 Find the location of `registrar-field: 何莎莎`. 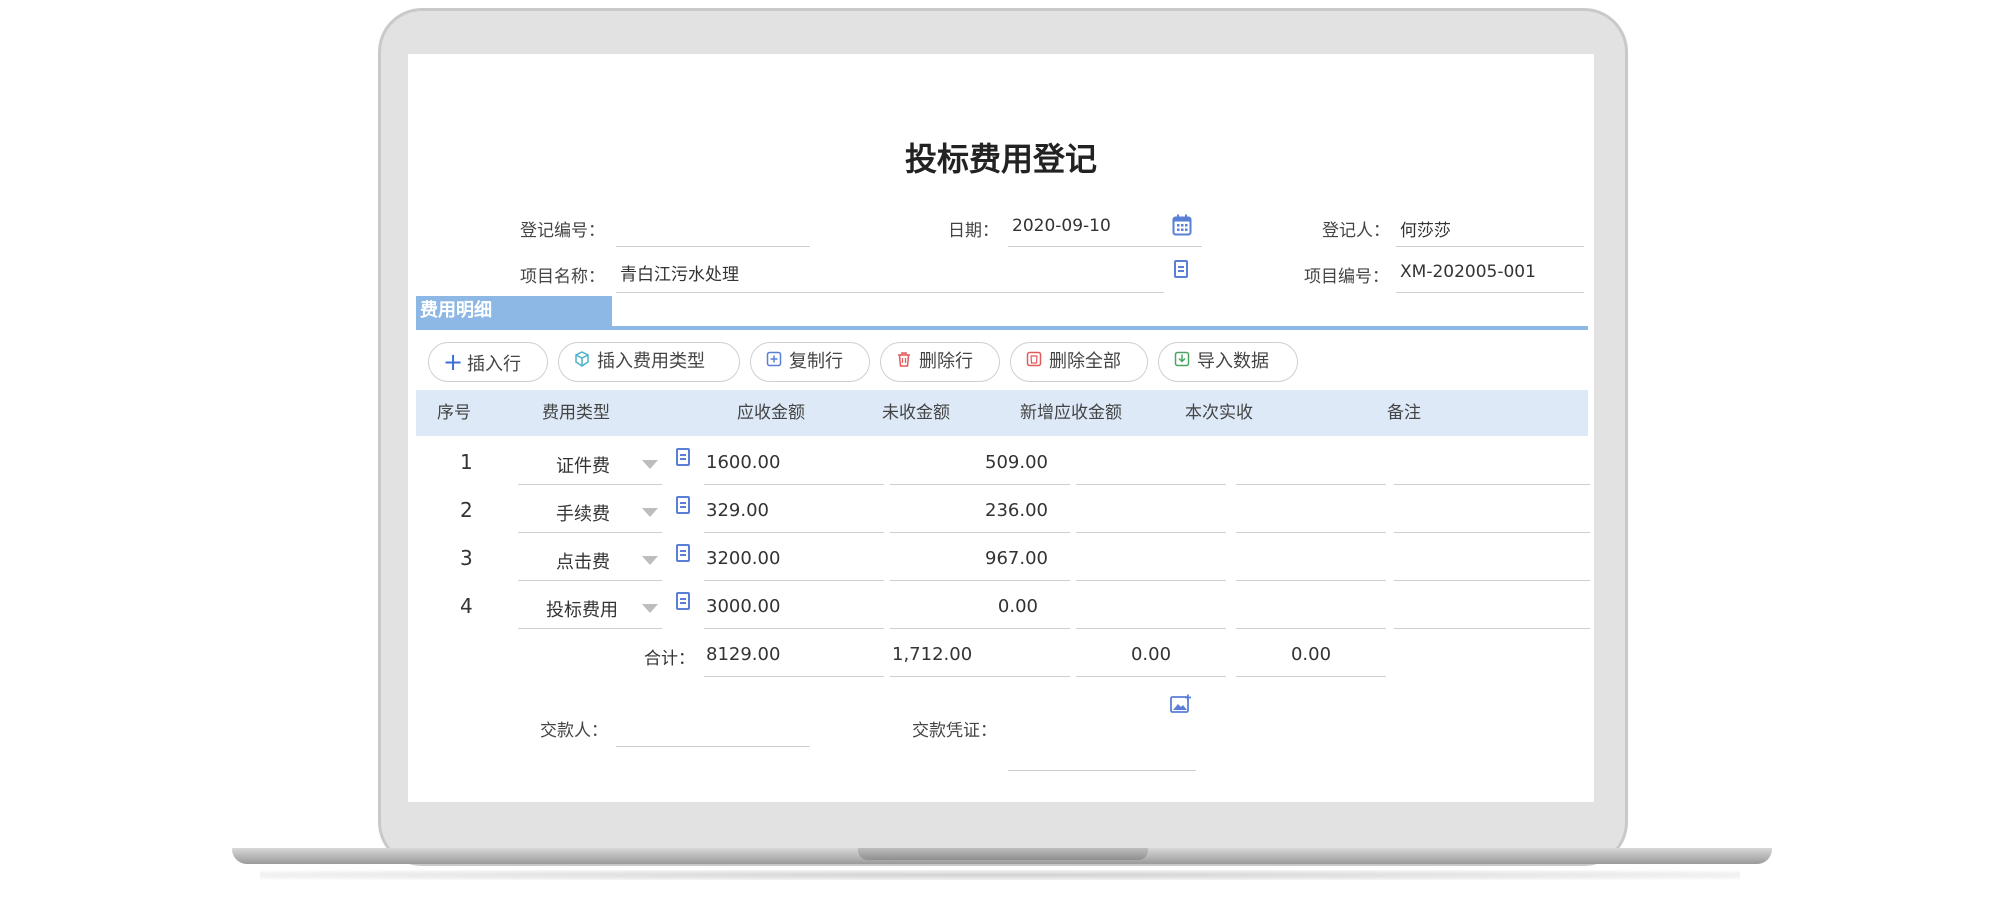

registrar-field: 何莎莎 is located at coordinates (1425, 228).